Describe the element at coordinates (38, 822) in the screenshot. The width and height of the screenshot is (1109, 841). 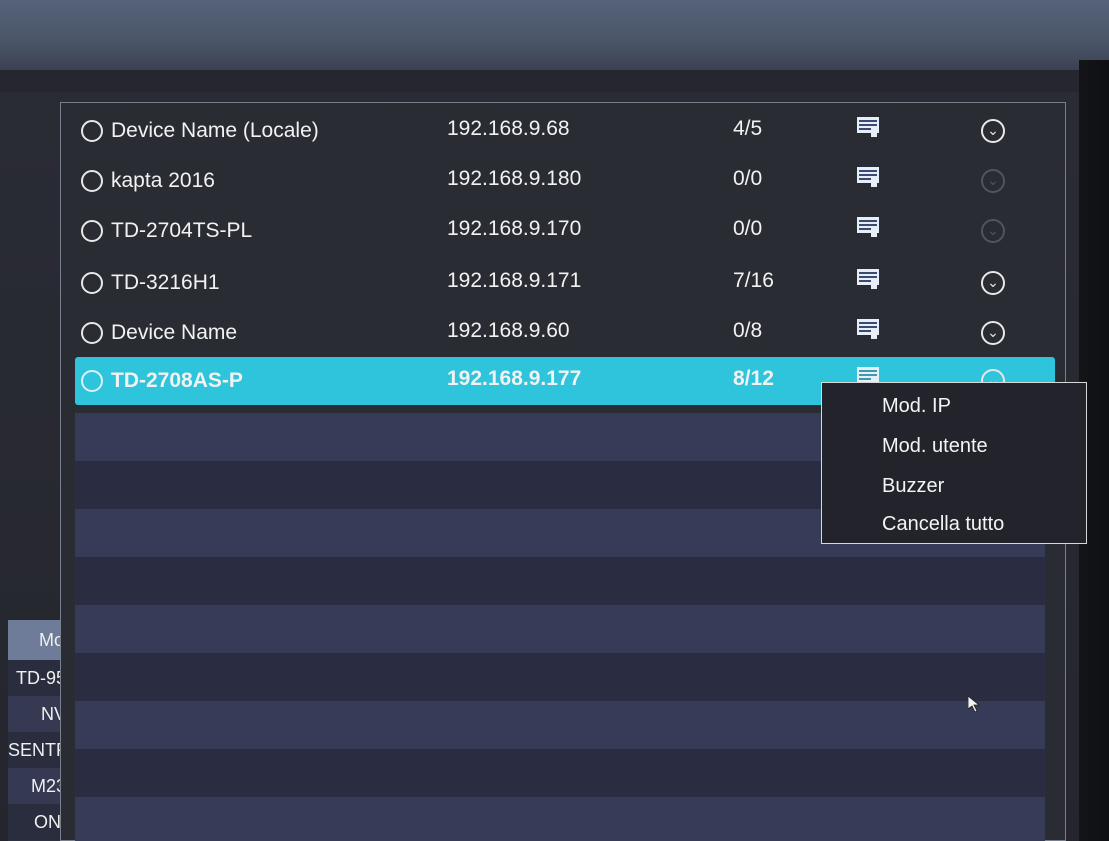
I see `background-list-row: ONI` at that location.